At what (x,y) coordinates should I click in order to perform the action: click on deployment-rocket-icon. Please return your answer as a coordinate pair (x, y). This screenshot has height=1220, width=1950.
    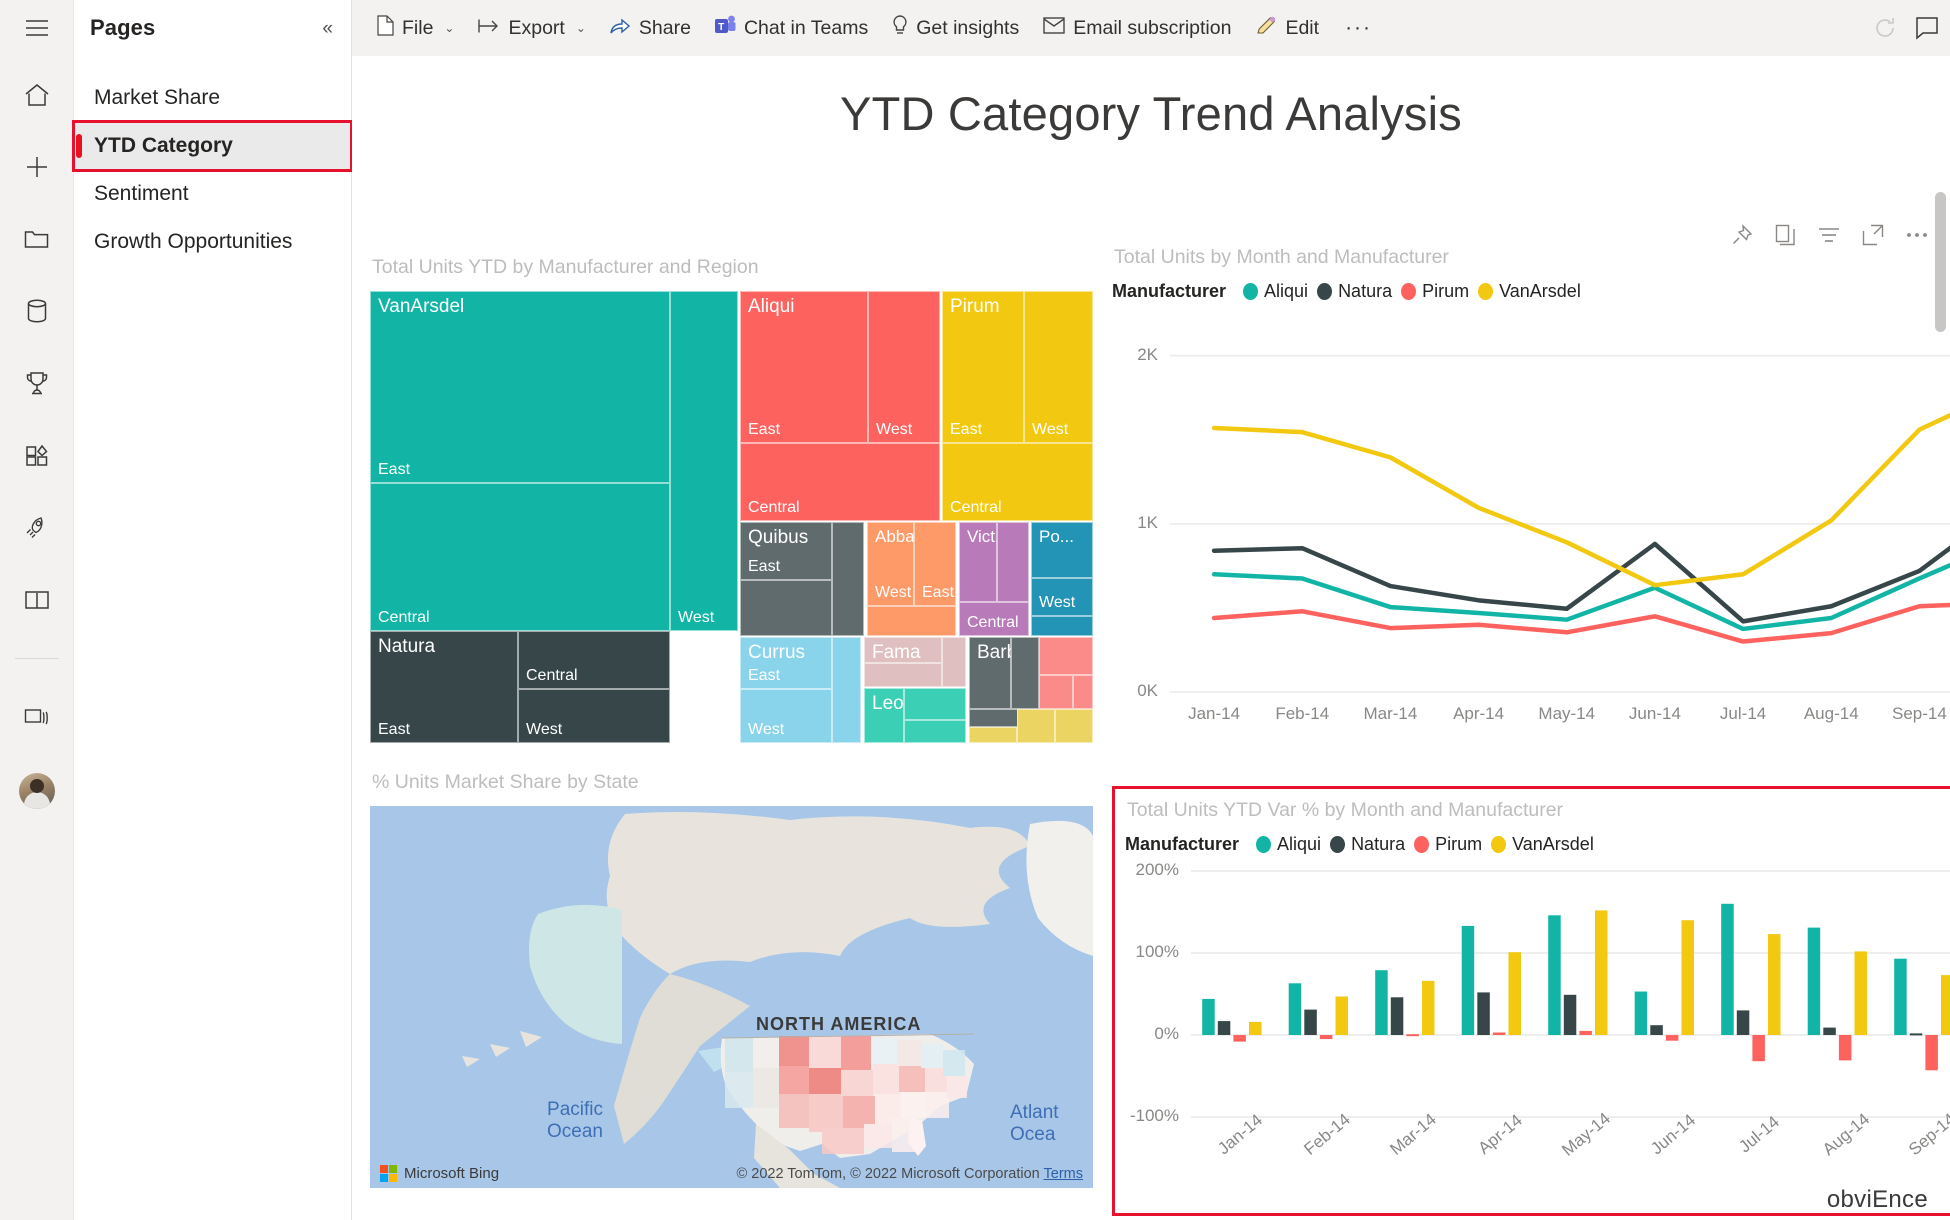
    Looking at the image, I should click on (37, 527).